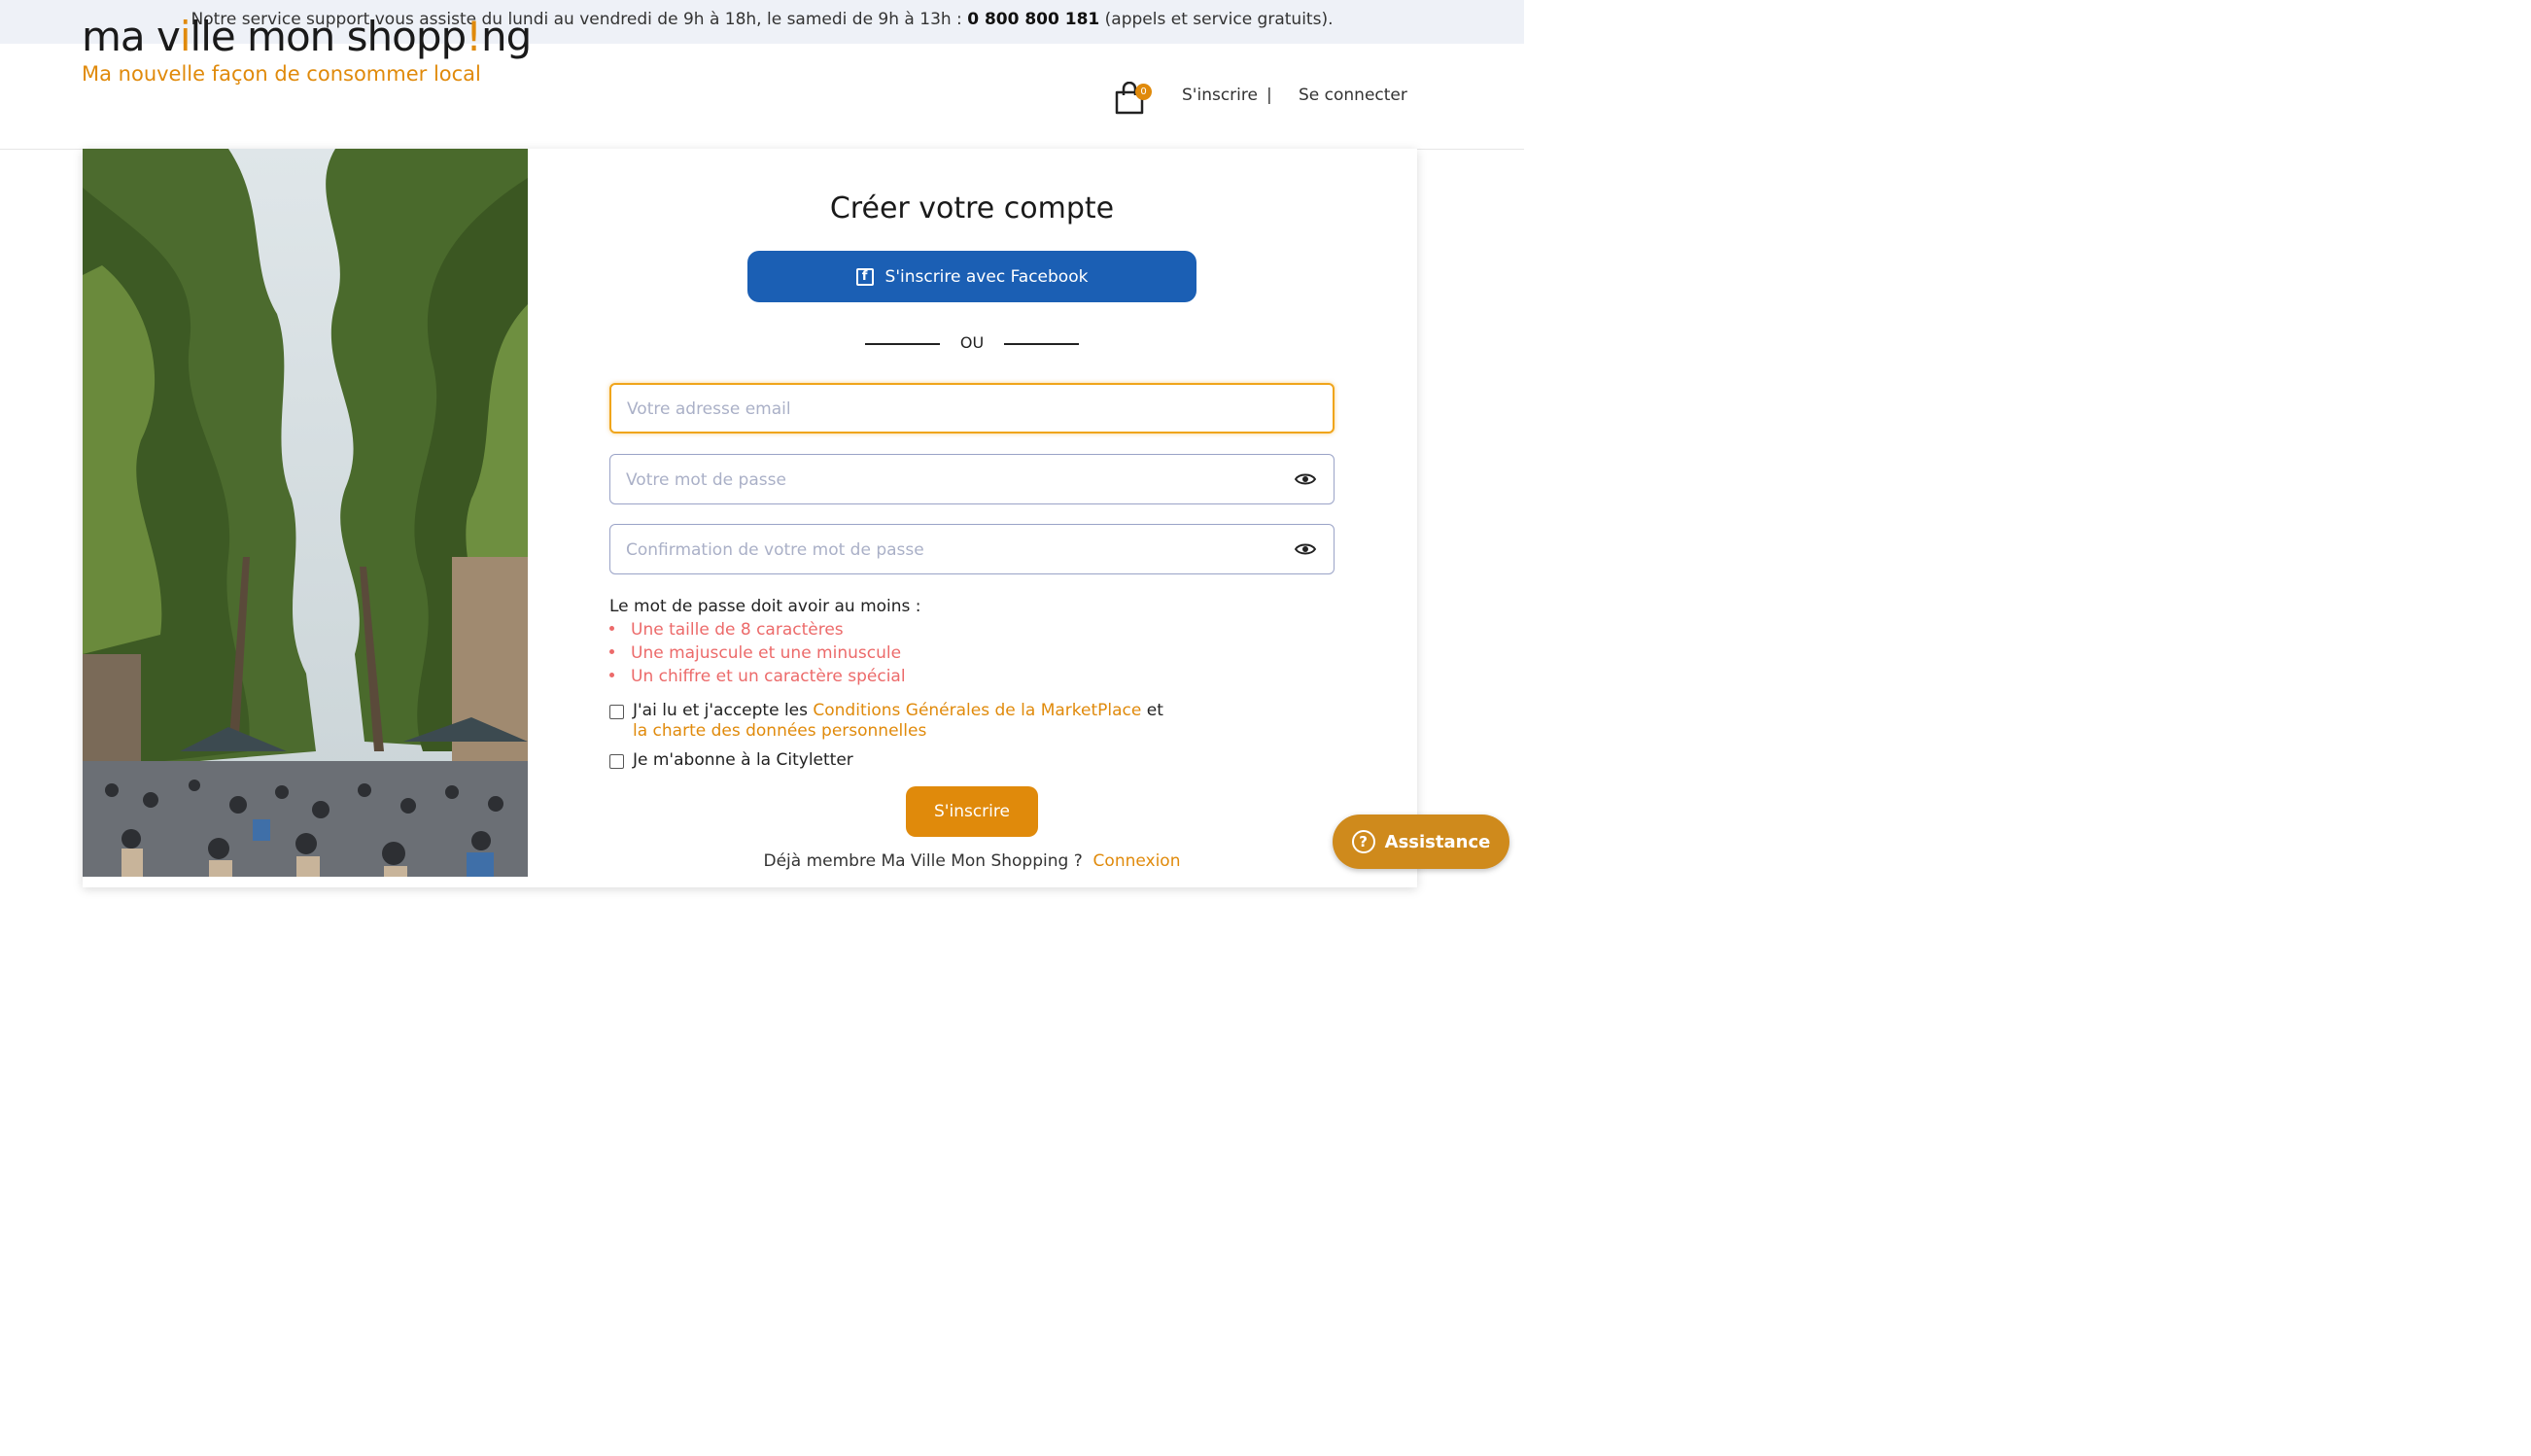  Describe the element at coordinates (1152, 710) in the screenshot. I see `terms-middle: et` at that location.